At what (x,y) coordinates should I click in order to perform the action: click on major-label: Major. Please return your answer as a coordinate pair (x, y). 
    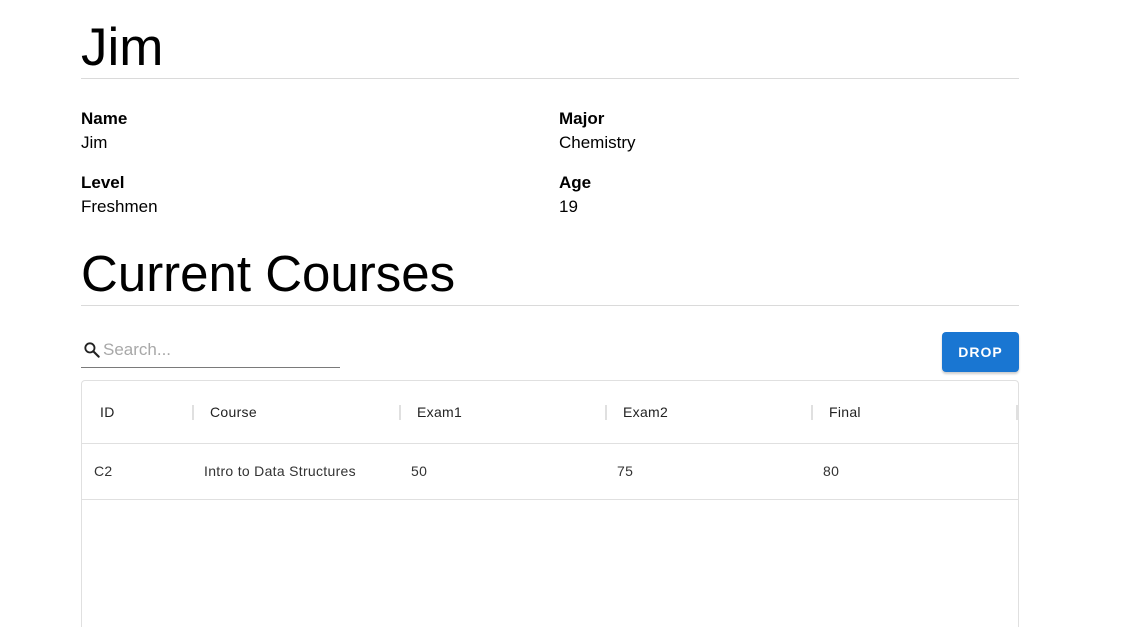
    Looking at the image, I should click on (582, 118).